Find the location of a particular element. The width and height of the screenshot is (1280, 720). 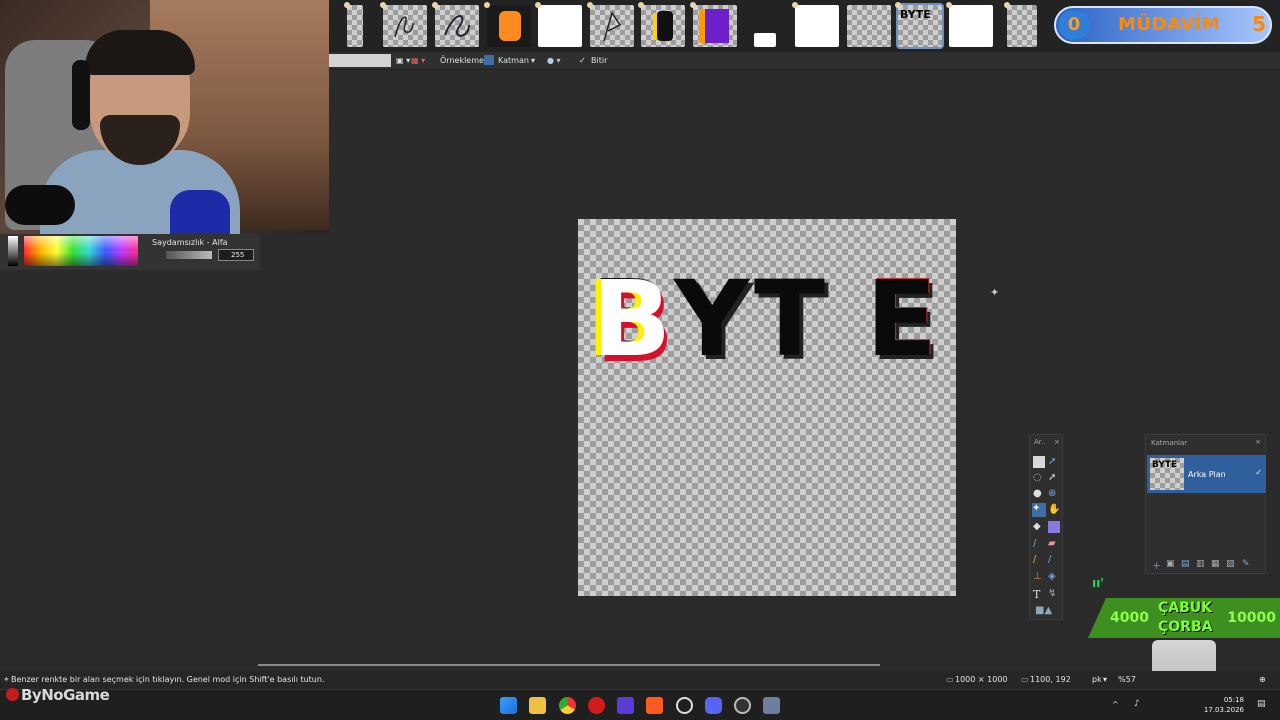

flood-mode-icon: ▣ ▾ is located at coordinates (403, 60).